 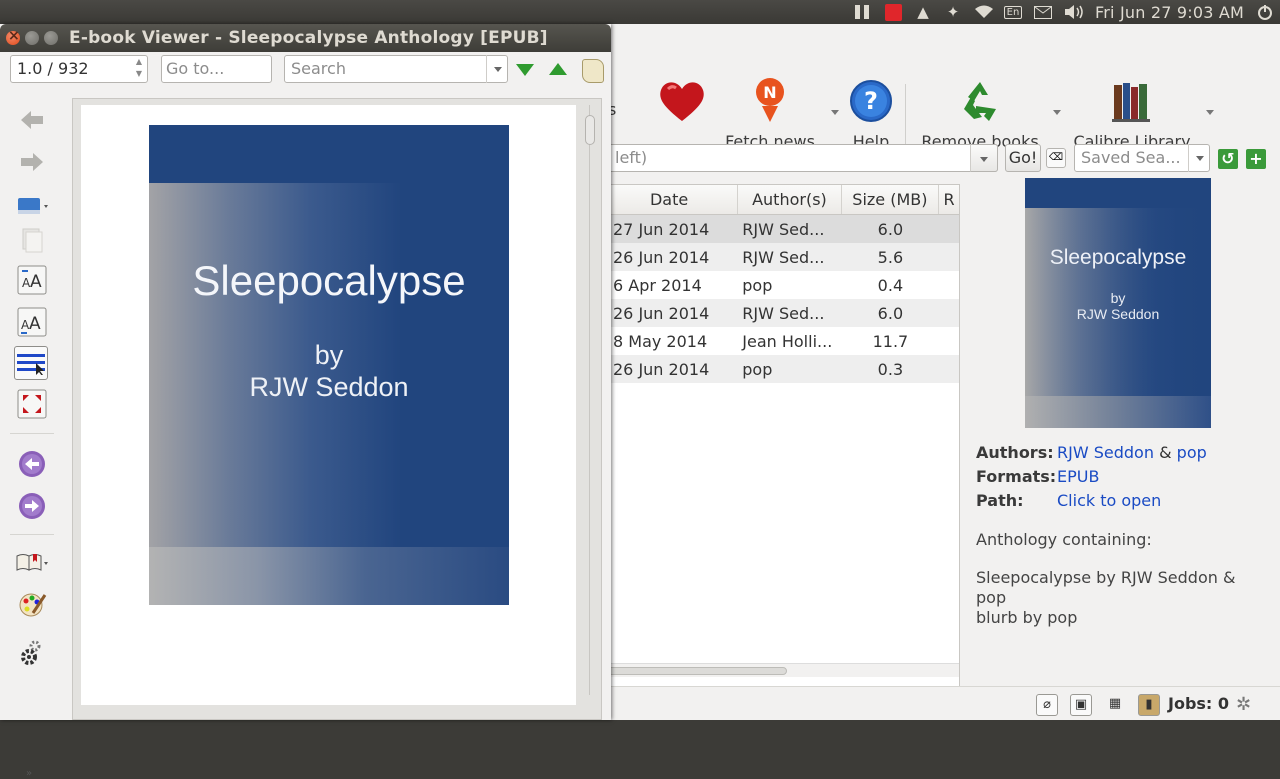 I want to click on clear-search-icon: ⌫, so click(x=1056, y=158).